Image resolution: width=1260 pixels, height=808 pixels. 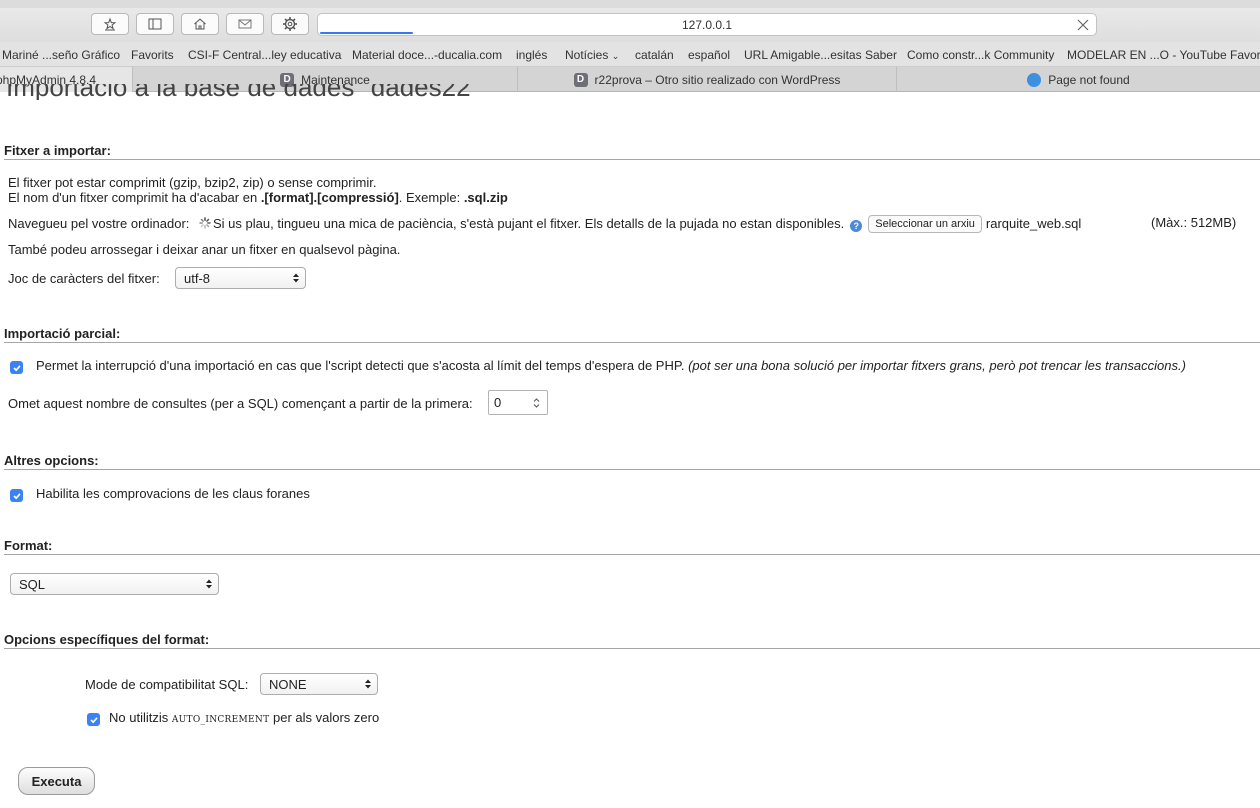 What do you see at coordinates (709, 55) in the screenshot?
I see `bookmark-item: español` at bounding box center [709, 55].